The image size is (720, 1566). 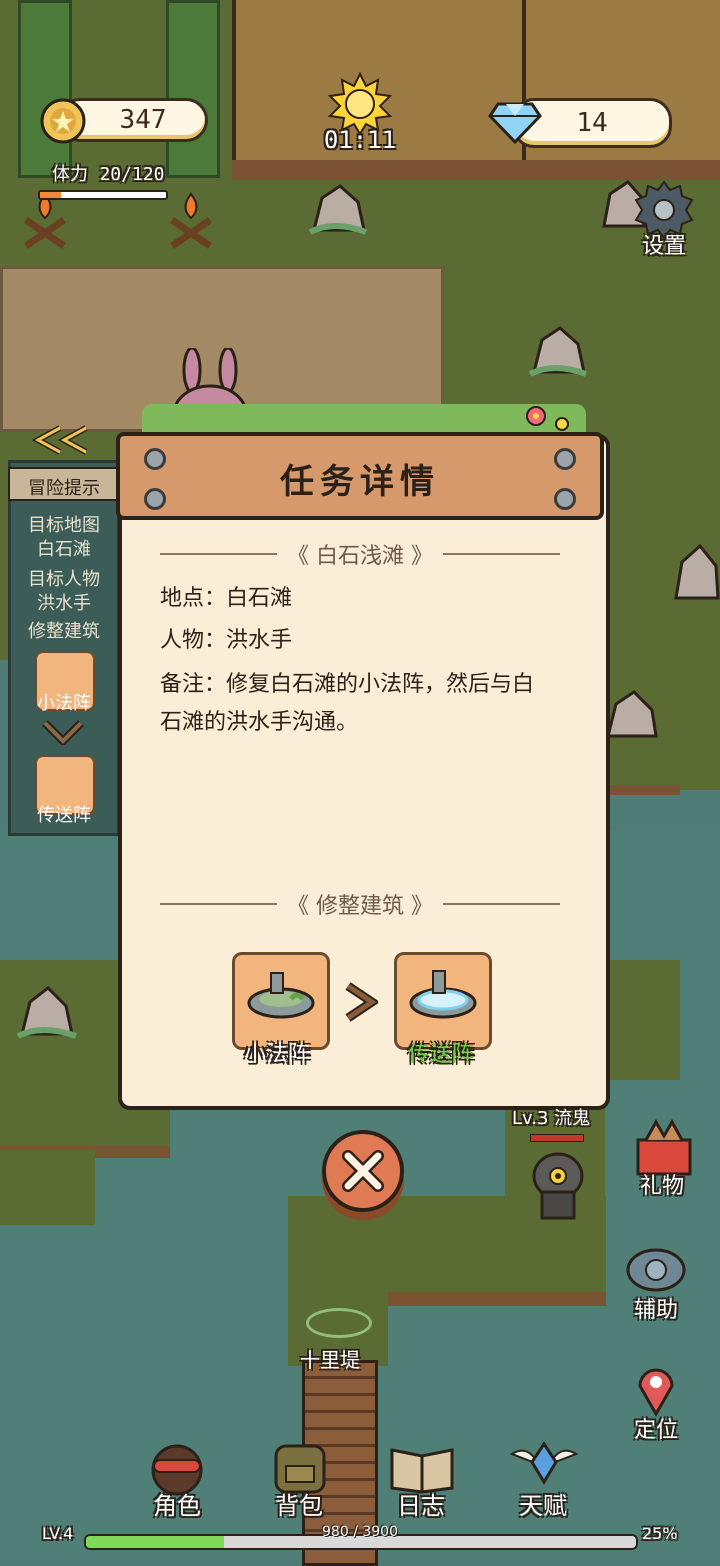 What do you see at coordinates (61, 440) in the screenshot?
I see `double-chevron-left-icon` at bounding box center [61, 440].